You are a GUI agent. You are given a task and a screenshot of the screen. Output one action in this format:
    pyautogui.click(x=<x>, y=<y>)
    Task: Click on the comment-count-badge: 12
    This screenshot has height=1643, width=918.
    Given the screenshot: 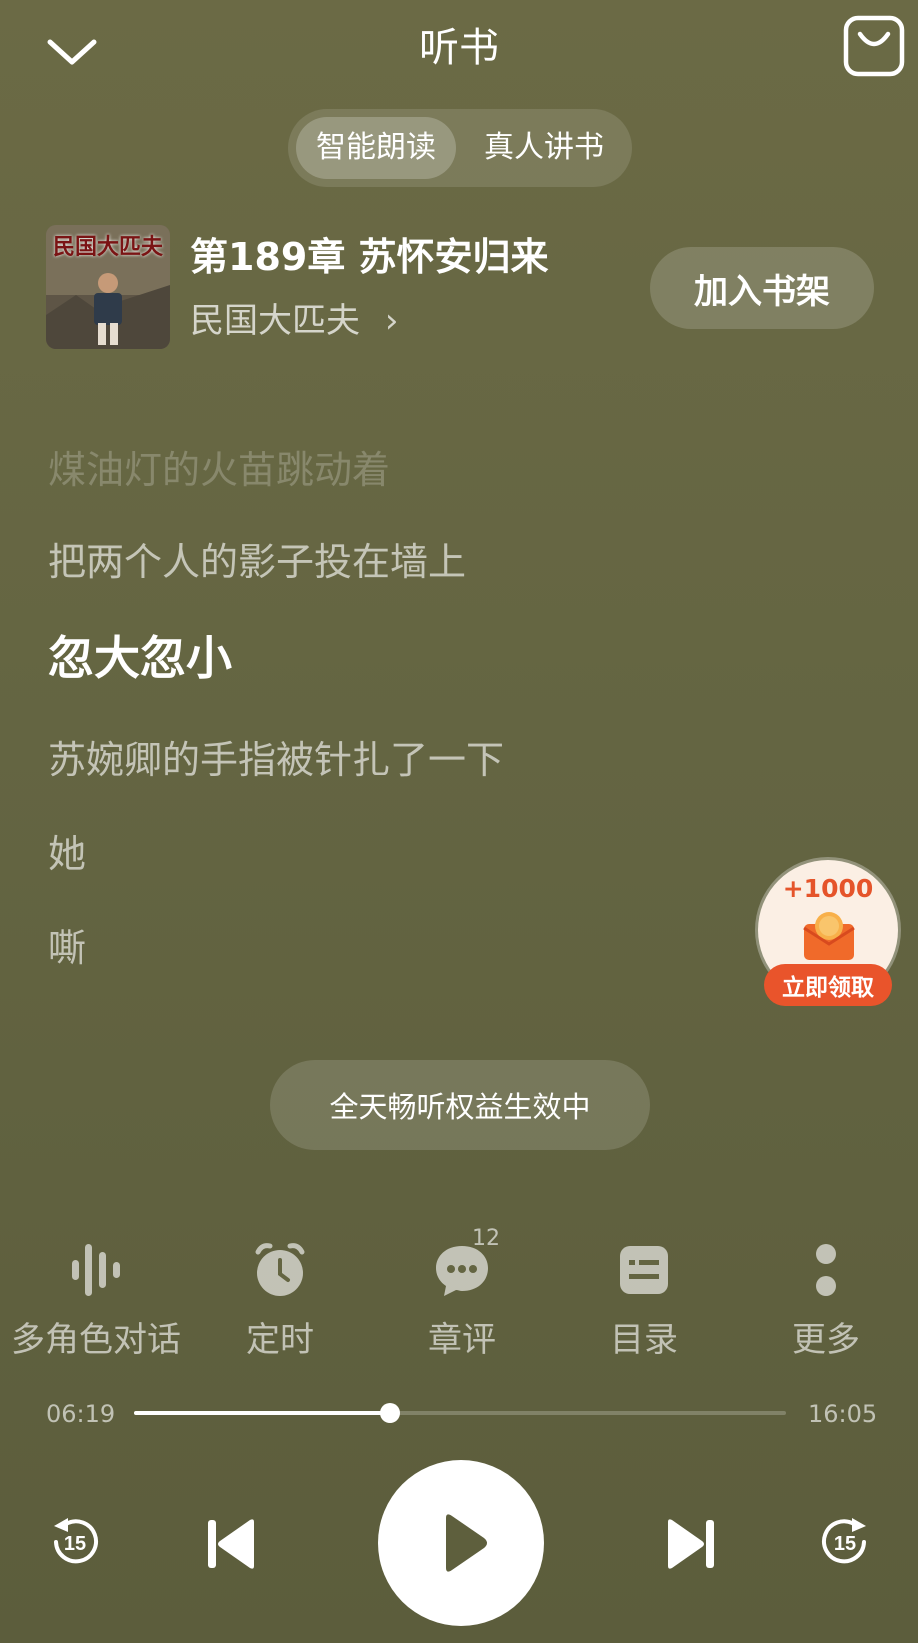 What is the action you would take?
    pyautogui.click(x=486, y=1238)
    